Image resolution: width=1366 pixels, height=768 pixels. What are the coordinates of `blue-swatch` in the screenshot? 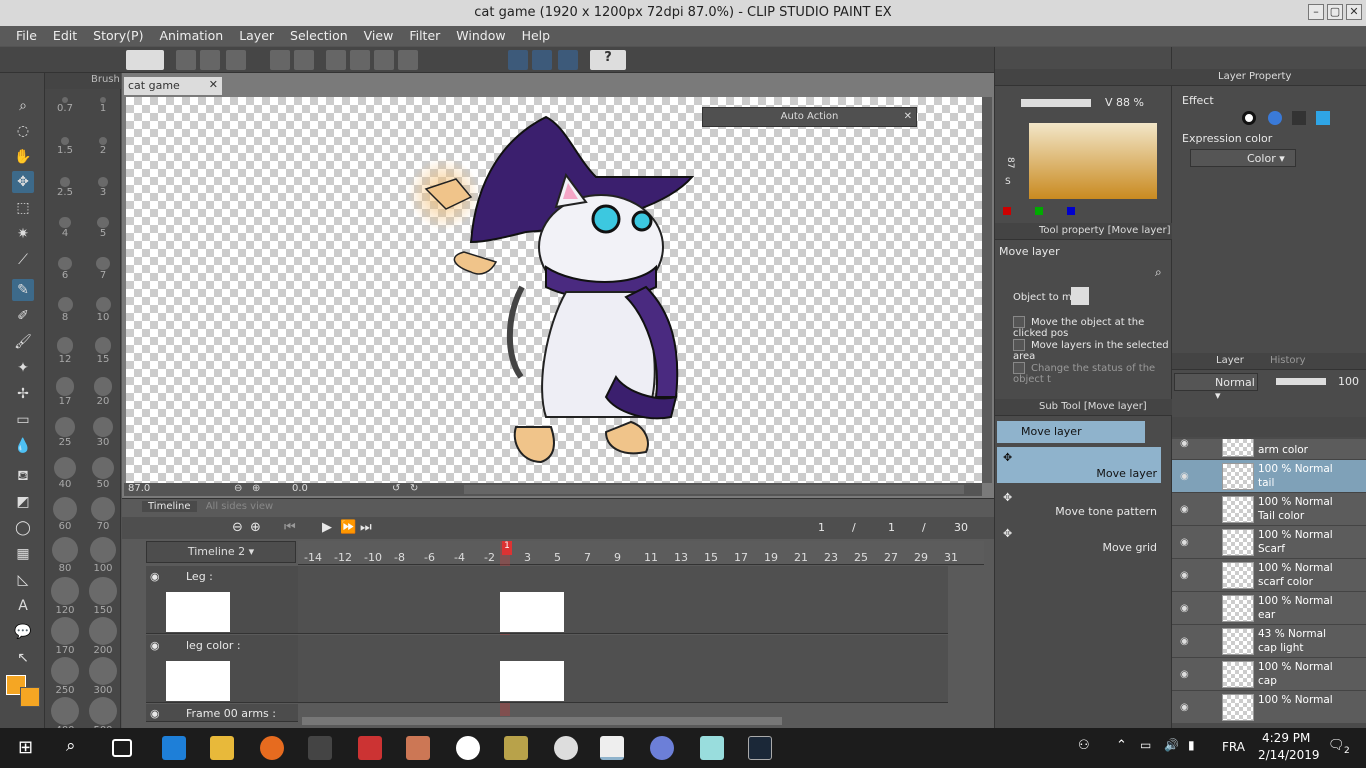 It's located at (1071, 211).